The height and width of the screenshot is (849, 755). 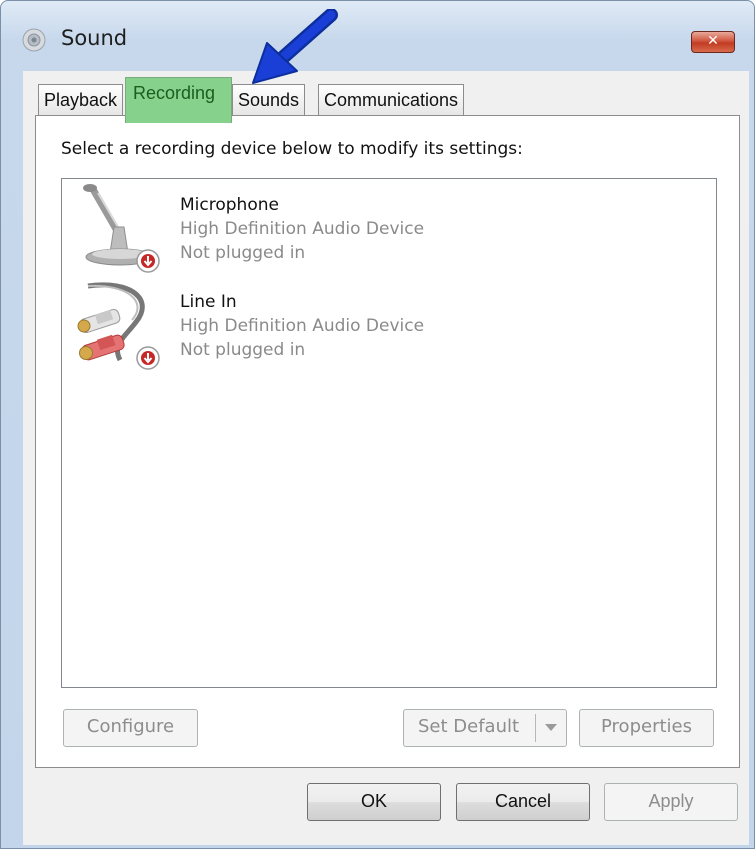 I want to click on cancel-button: Cancel, so click(x=523, y=802).